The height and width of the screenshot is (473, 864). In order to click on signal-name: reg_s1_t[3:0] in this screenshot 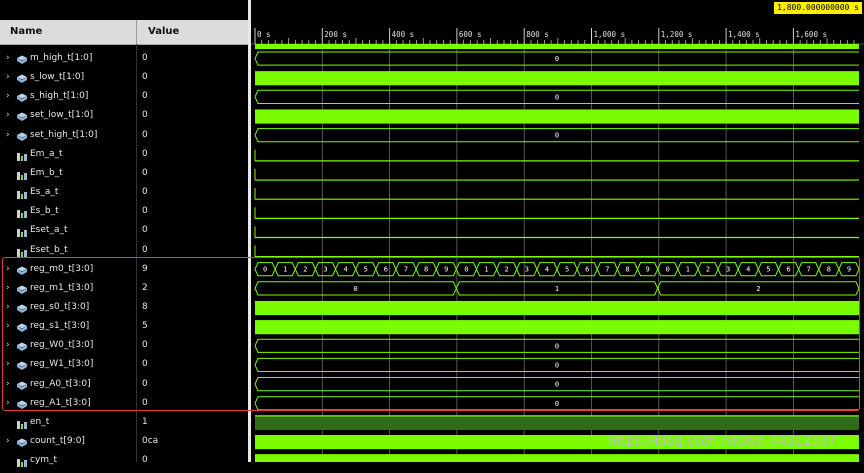, I will do `click(60, 326)`.